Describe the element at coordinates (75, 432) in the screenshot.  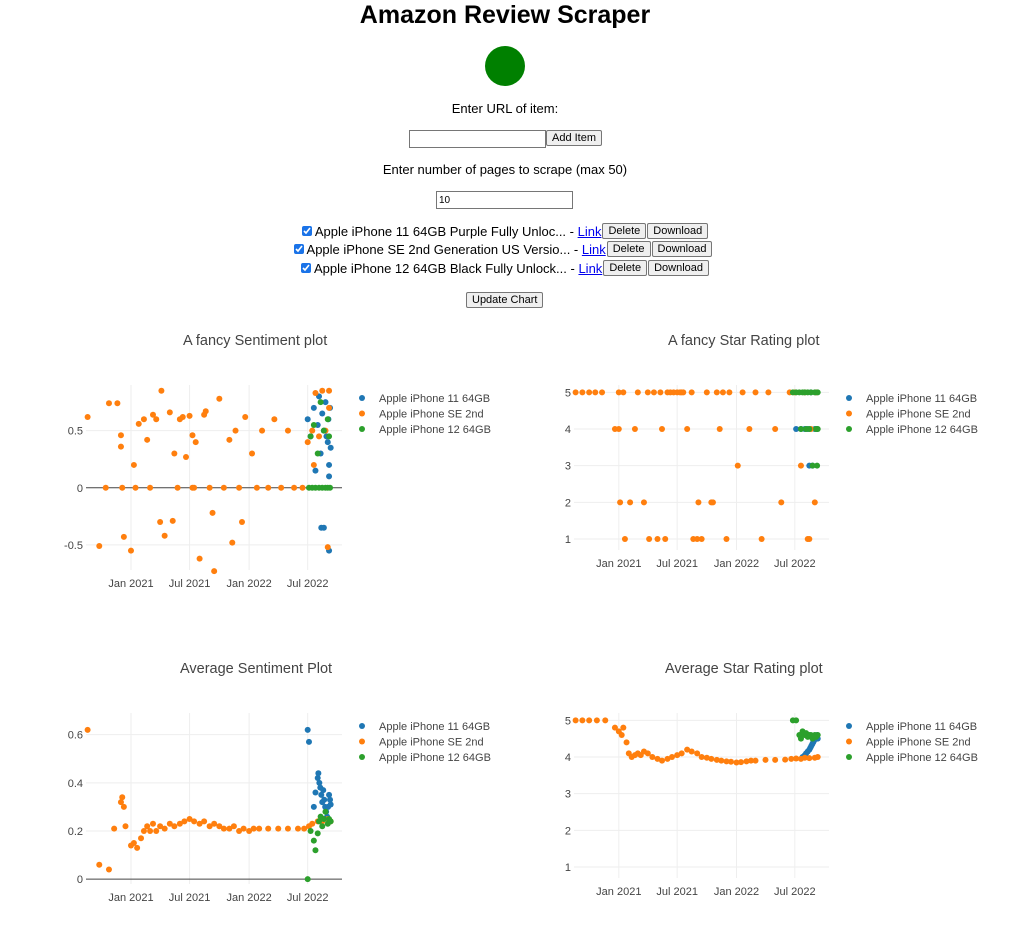
I see `y-tick-label: 0.5` at that location.